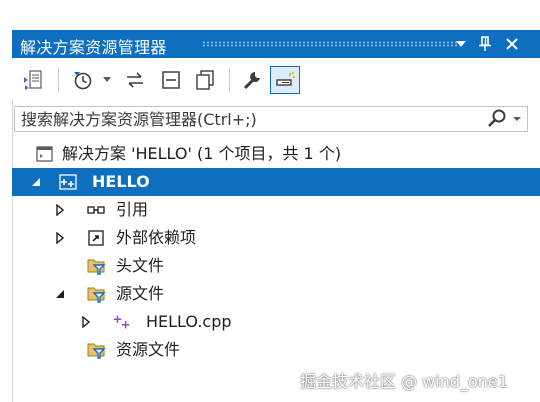 This screenshot has width=540, height=402. Describe the element at coordinates (93, 47) in the screenshot. I see `panel-title: 解决方案资源管理器` at that location.